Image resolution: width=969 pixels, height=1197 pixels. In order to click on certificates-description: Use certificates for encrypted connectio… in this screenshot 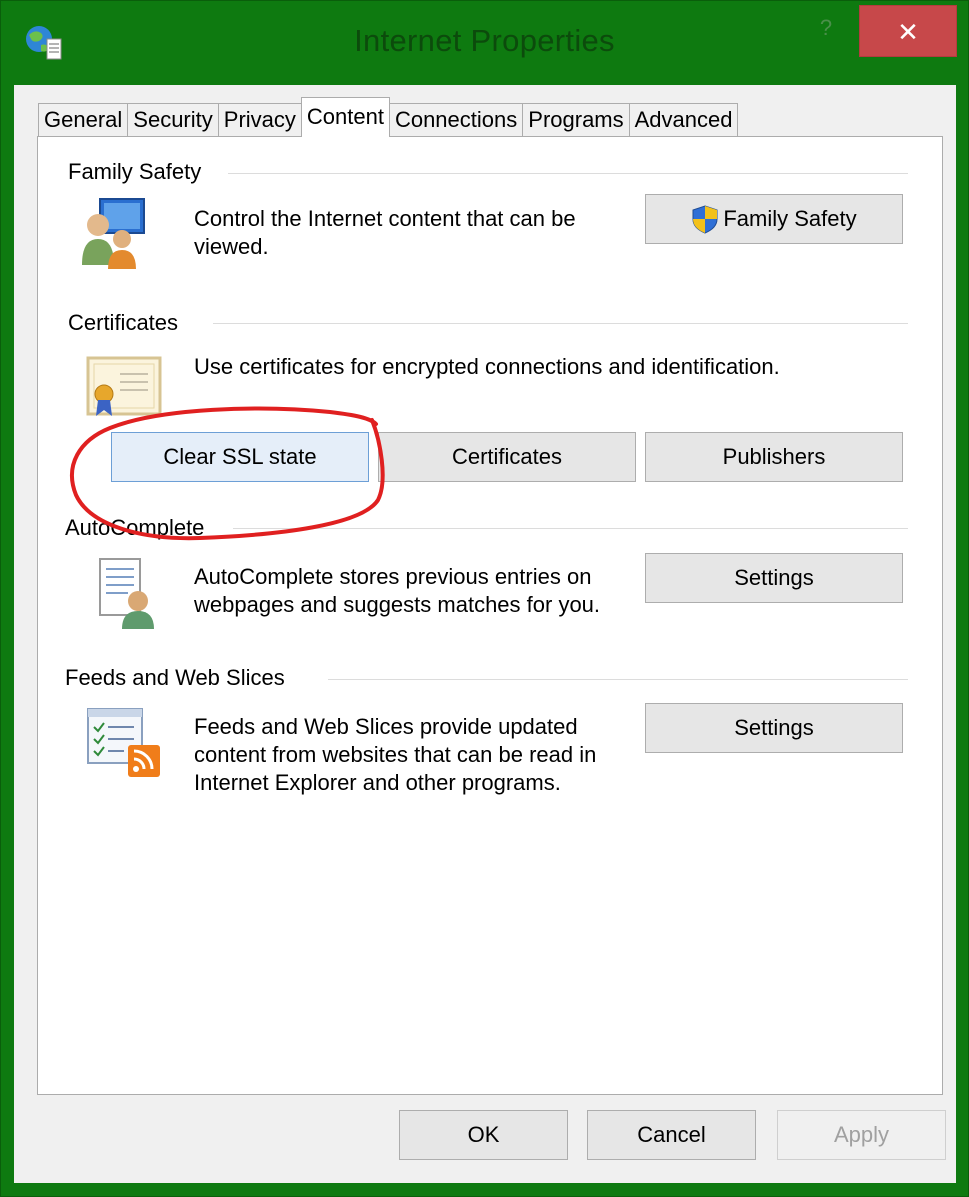, I will do `click(487, 366)`.